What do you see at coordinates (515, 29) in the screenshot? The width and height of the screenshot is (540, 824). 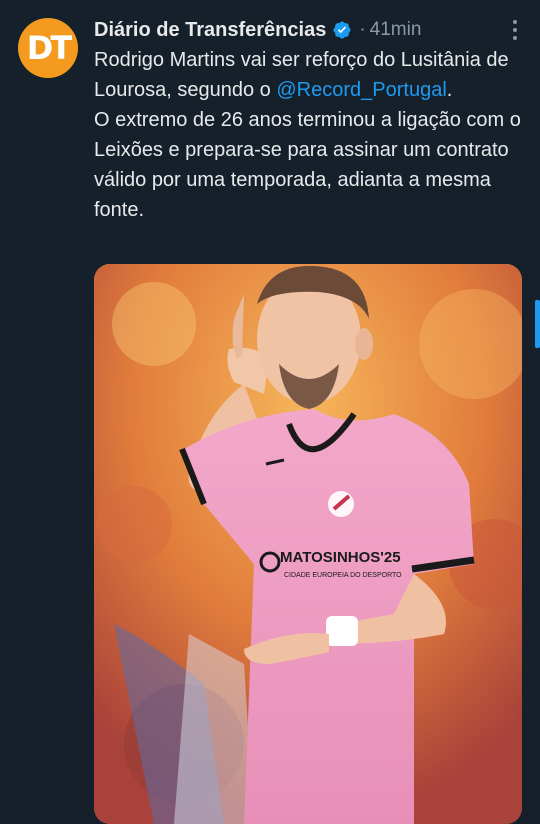 I see `more-options-icon` at bounding box center [515, 29].